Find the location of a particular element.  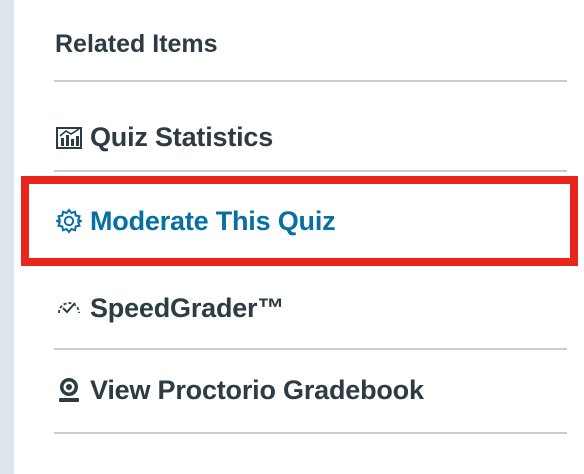

gear-icon is located at coordinates (69, 221).